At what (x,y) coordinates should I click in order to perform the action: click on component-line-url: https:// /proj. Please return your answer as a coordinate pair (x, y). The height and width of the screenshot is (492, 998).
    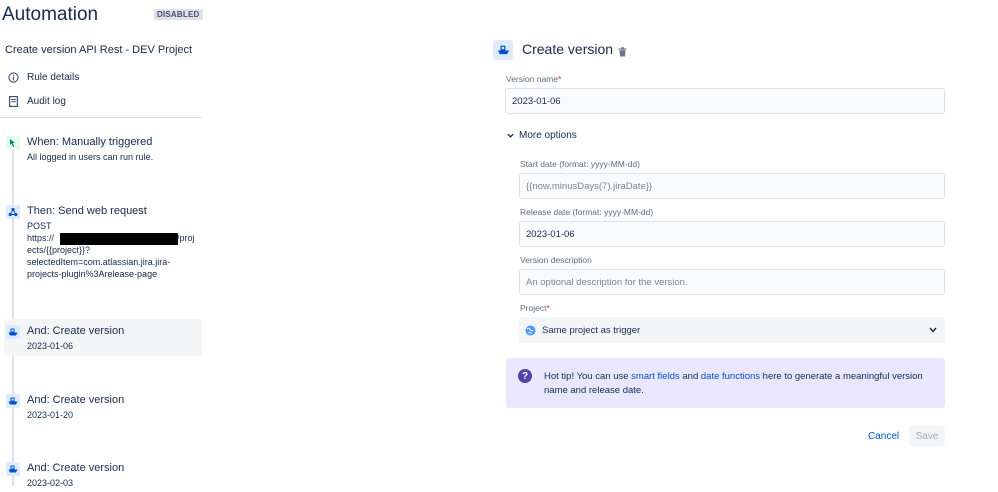
    Looking at the image, I should click on (111, 238).